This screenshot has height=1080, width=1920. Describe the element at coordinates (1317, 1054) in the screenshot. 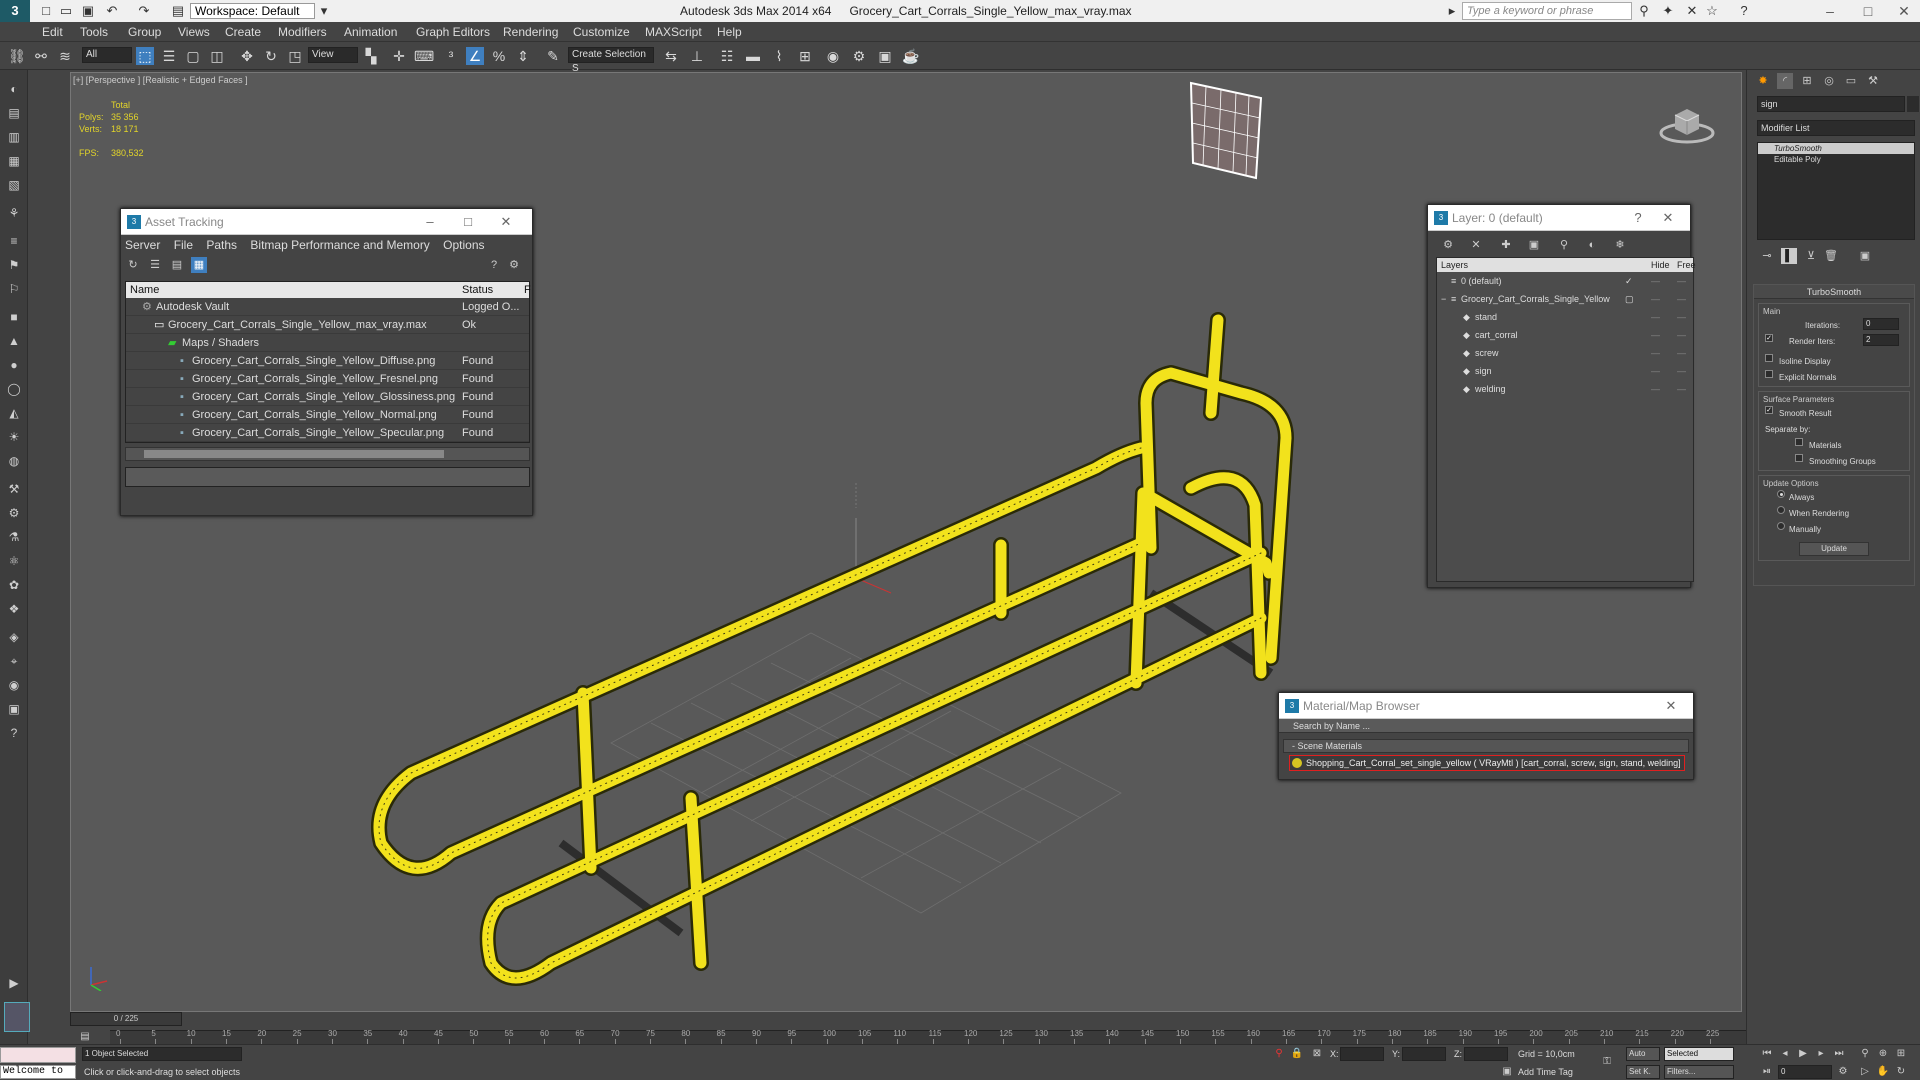

I see `absolute-mode-icon: ⊠` at that location.